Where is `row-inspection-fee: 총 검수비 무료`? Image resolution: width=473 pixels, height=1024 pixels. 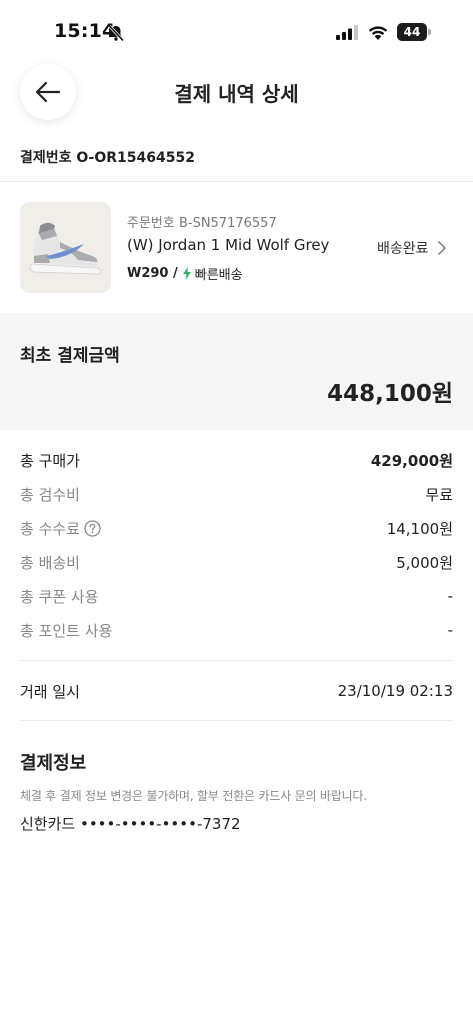 row-inspection-fee: 총 검수비 무료 is located at coordinates (236, 494).